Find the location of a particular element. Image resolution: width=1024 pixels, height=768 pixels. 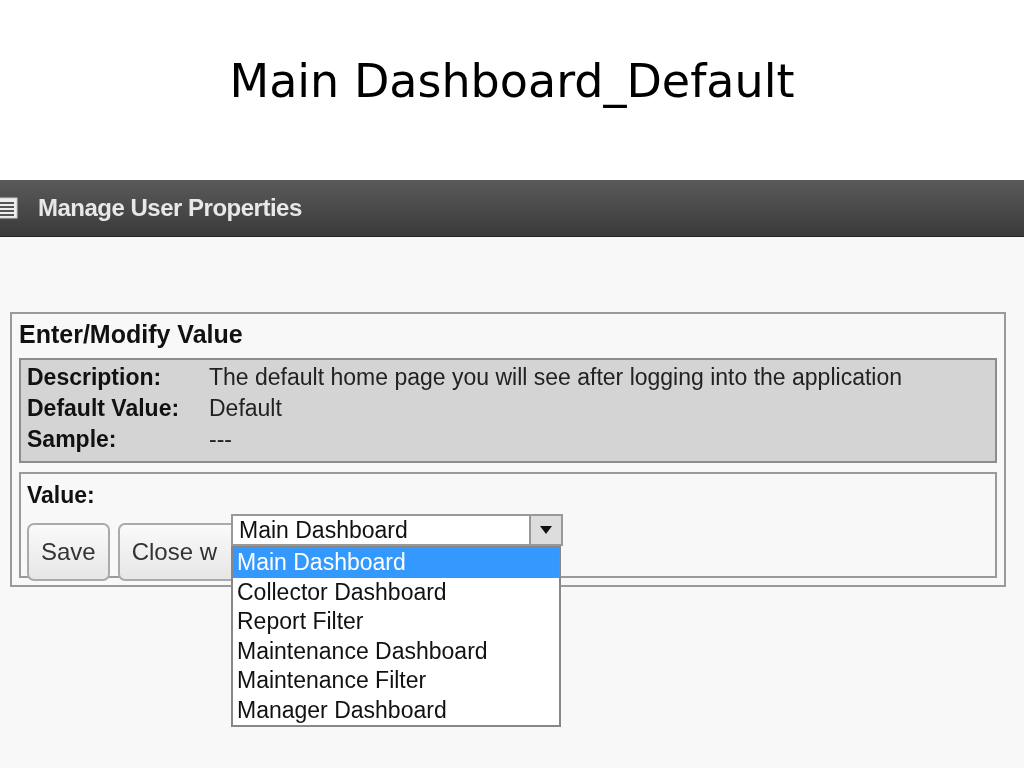

info-label: Sample: is located at coordinates (72, 439).